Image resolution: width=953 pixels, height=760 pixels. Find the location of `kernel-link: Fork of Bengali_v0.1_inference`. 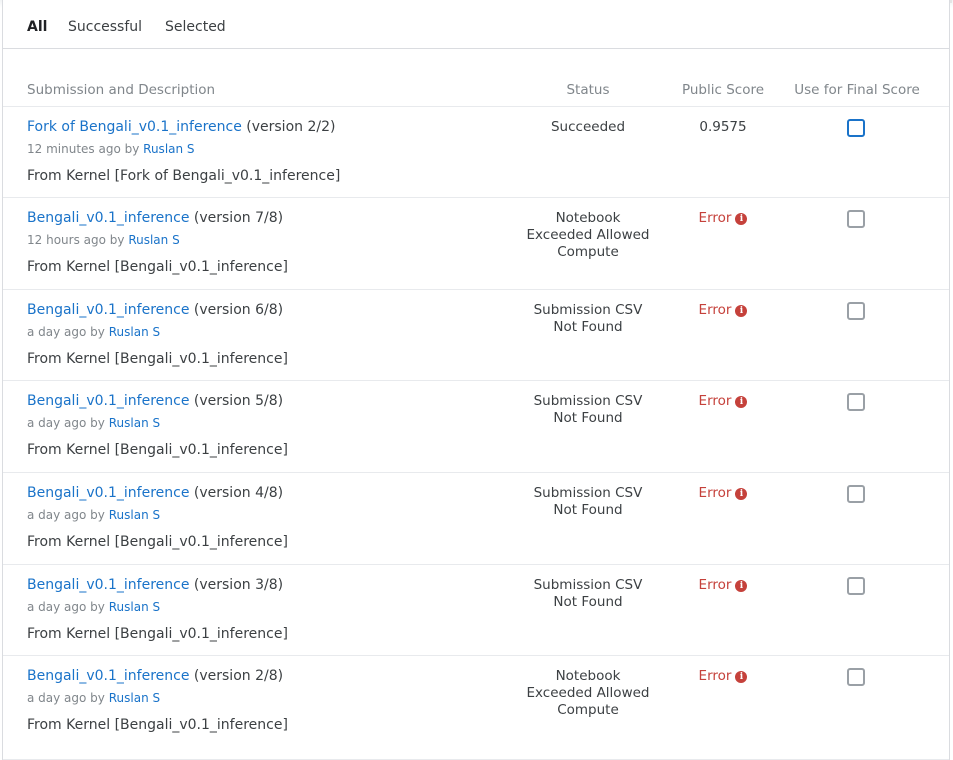

kernel-link: Fork of Bengali_v0.1_inference is located at coordinates (134, 127).